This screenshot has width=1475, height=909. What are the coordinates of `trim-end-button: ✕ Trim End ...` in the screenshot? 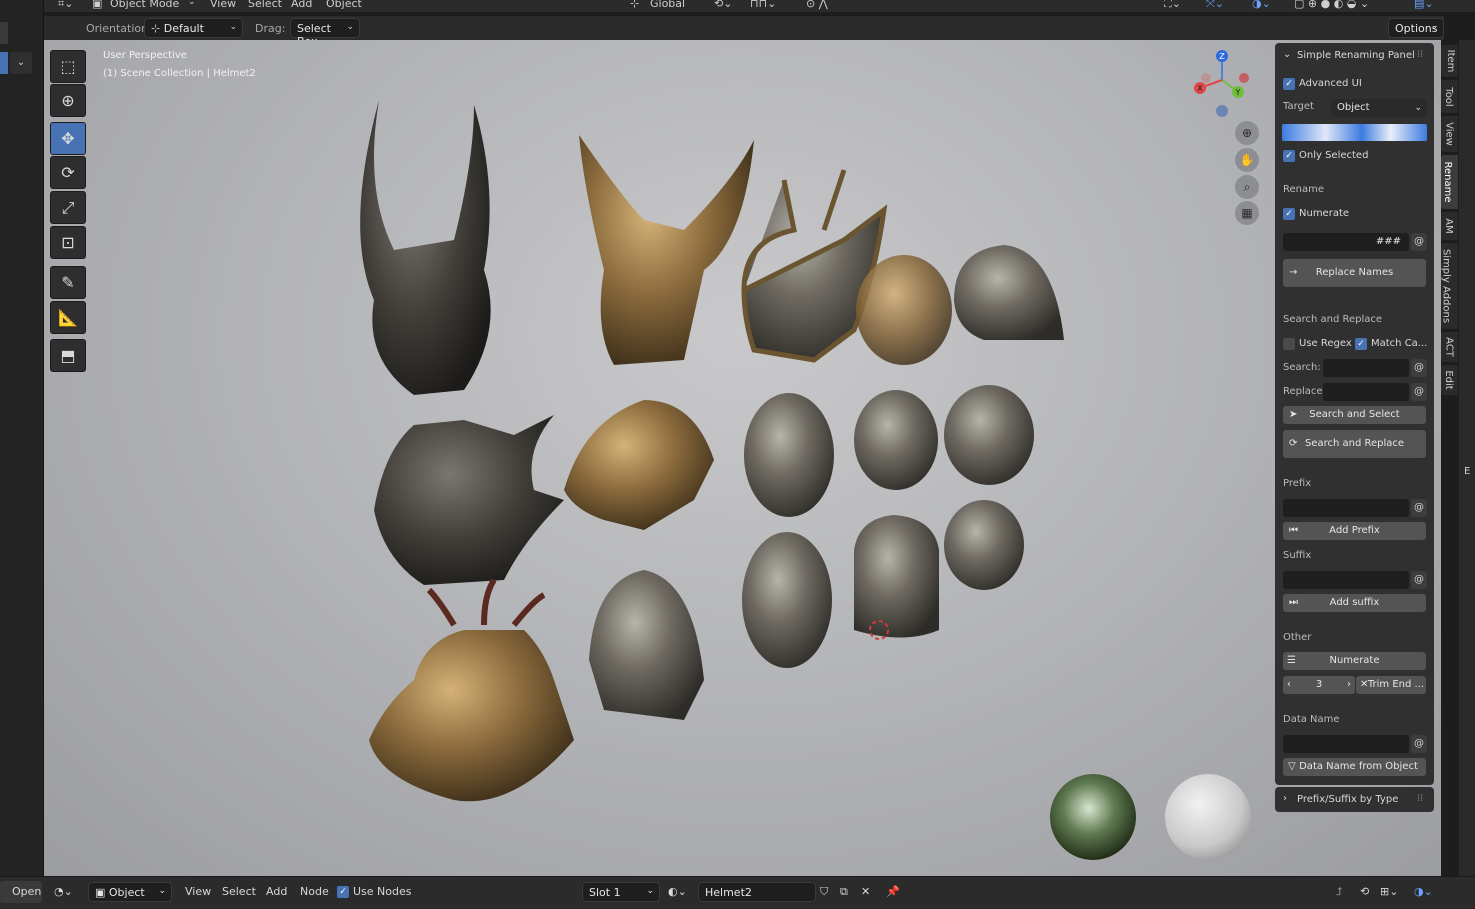 It's located at (1391, 685).